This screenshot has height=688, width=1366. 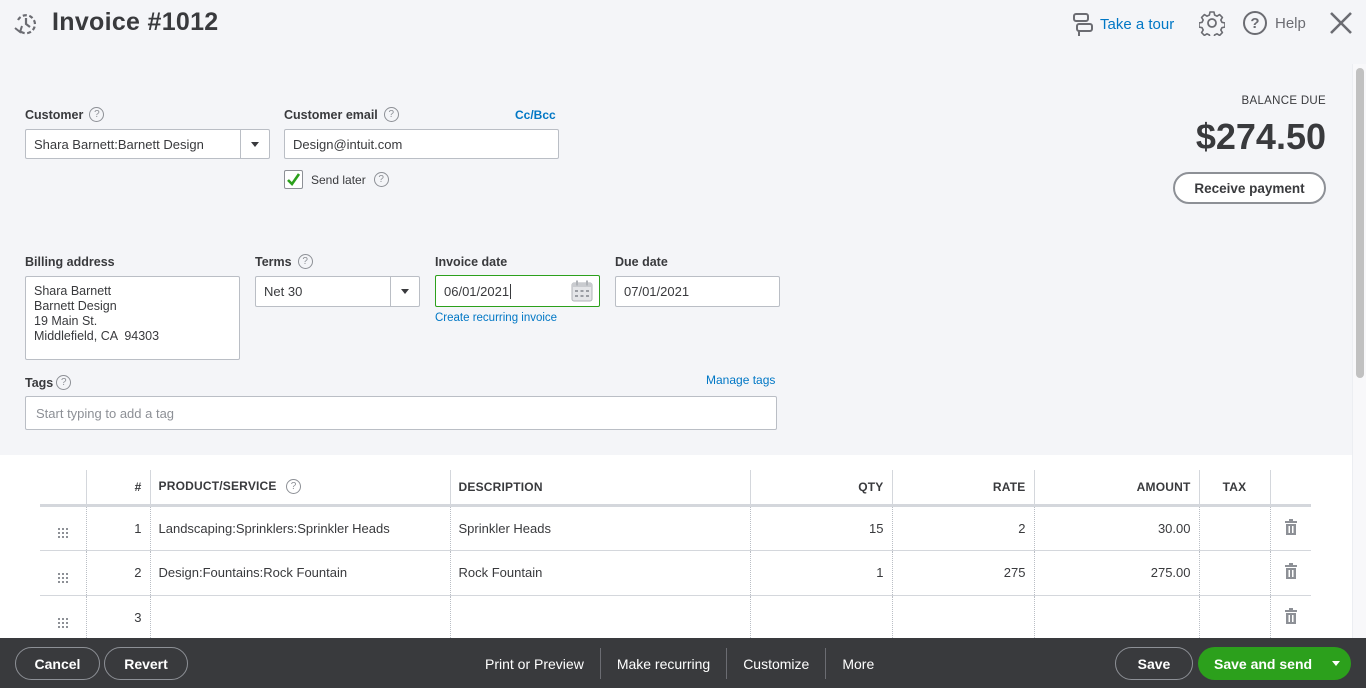 I want to click on send-later-text: Send later, so click(x=338, y=179).